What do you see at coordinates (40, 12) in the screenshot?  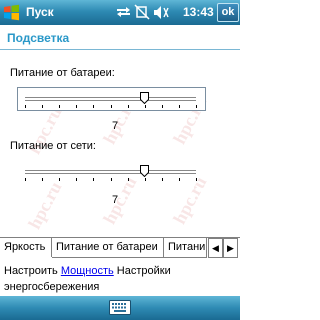 I see `app-title: Пуск` at bounding box center [40, 12].